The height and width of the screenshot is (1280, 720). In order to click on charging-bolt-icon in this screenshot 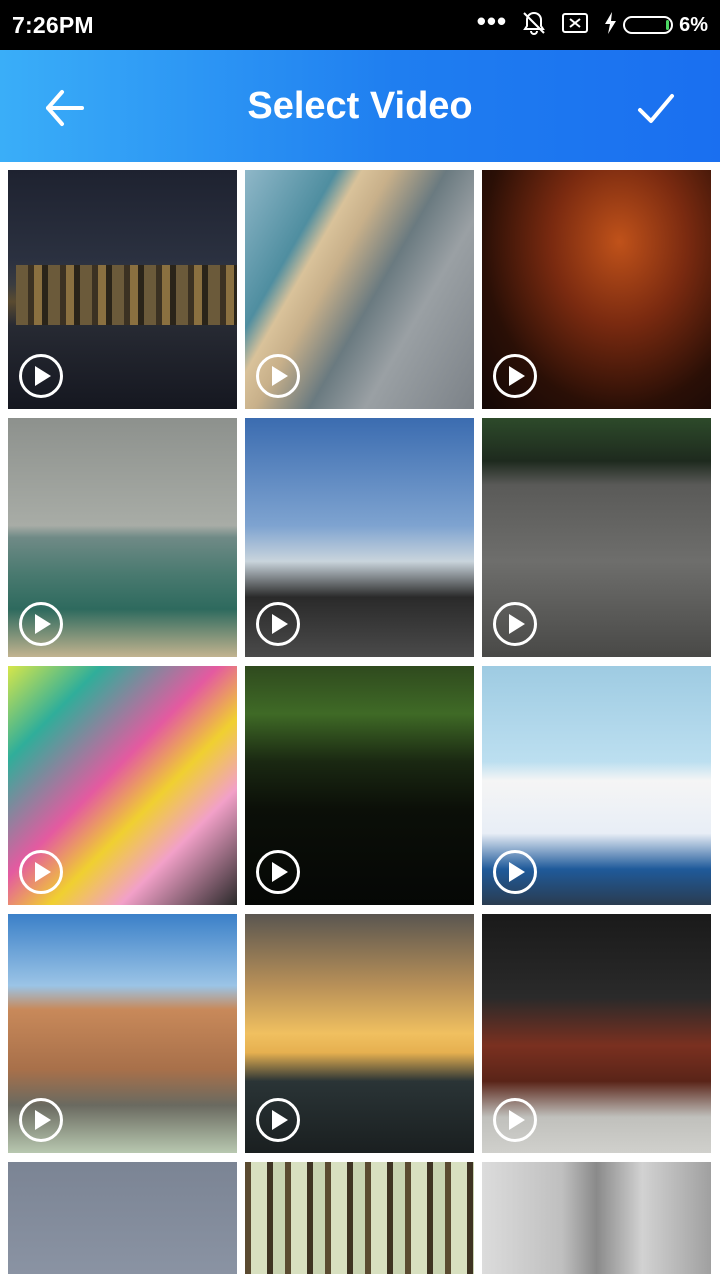, I will do `click(610, 25)`.